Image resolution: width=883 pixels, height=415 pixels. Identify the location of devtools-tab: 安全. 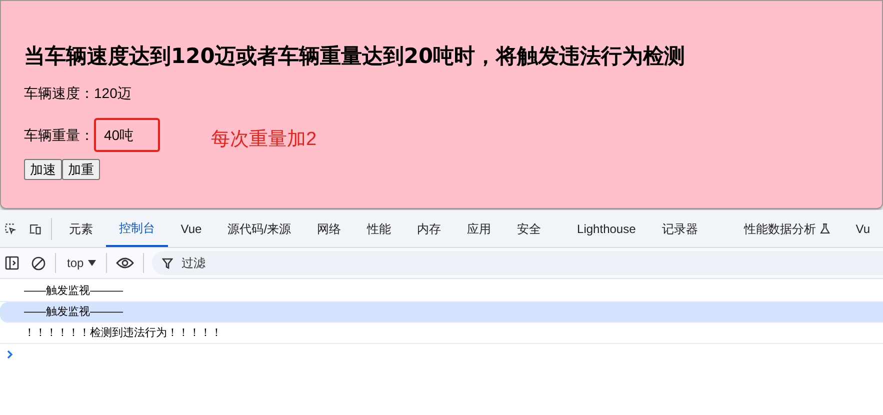
(529, 228).